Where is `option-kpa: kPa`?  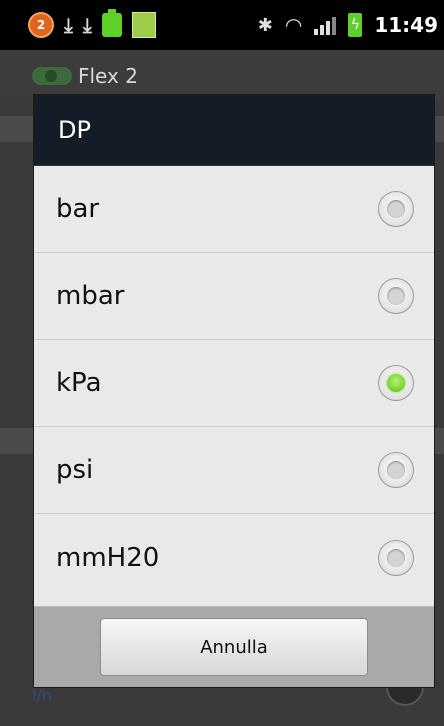
option-kpa: kPa is located at coordinates (234, 383).